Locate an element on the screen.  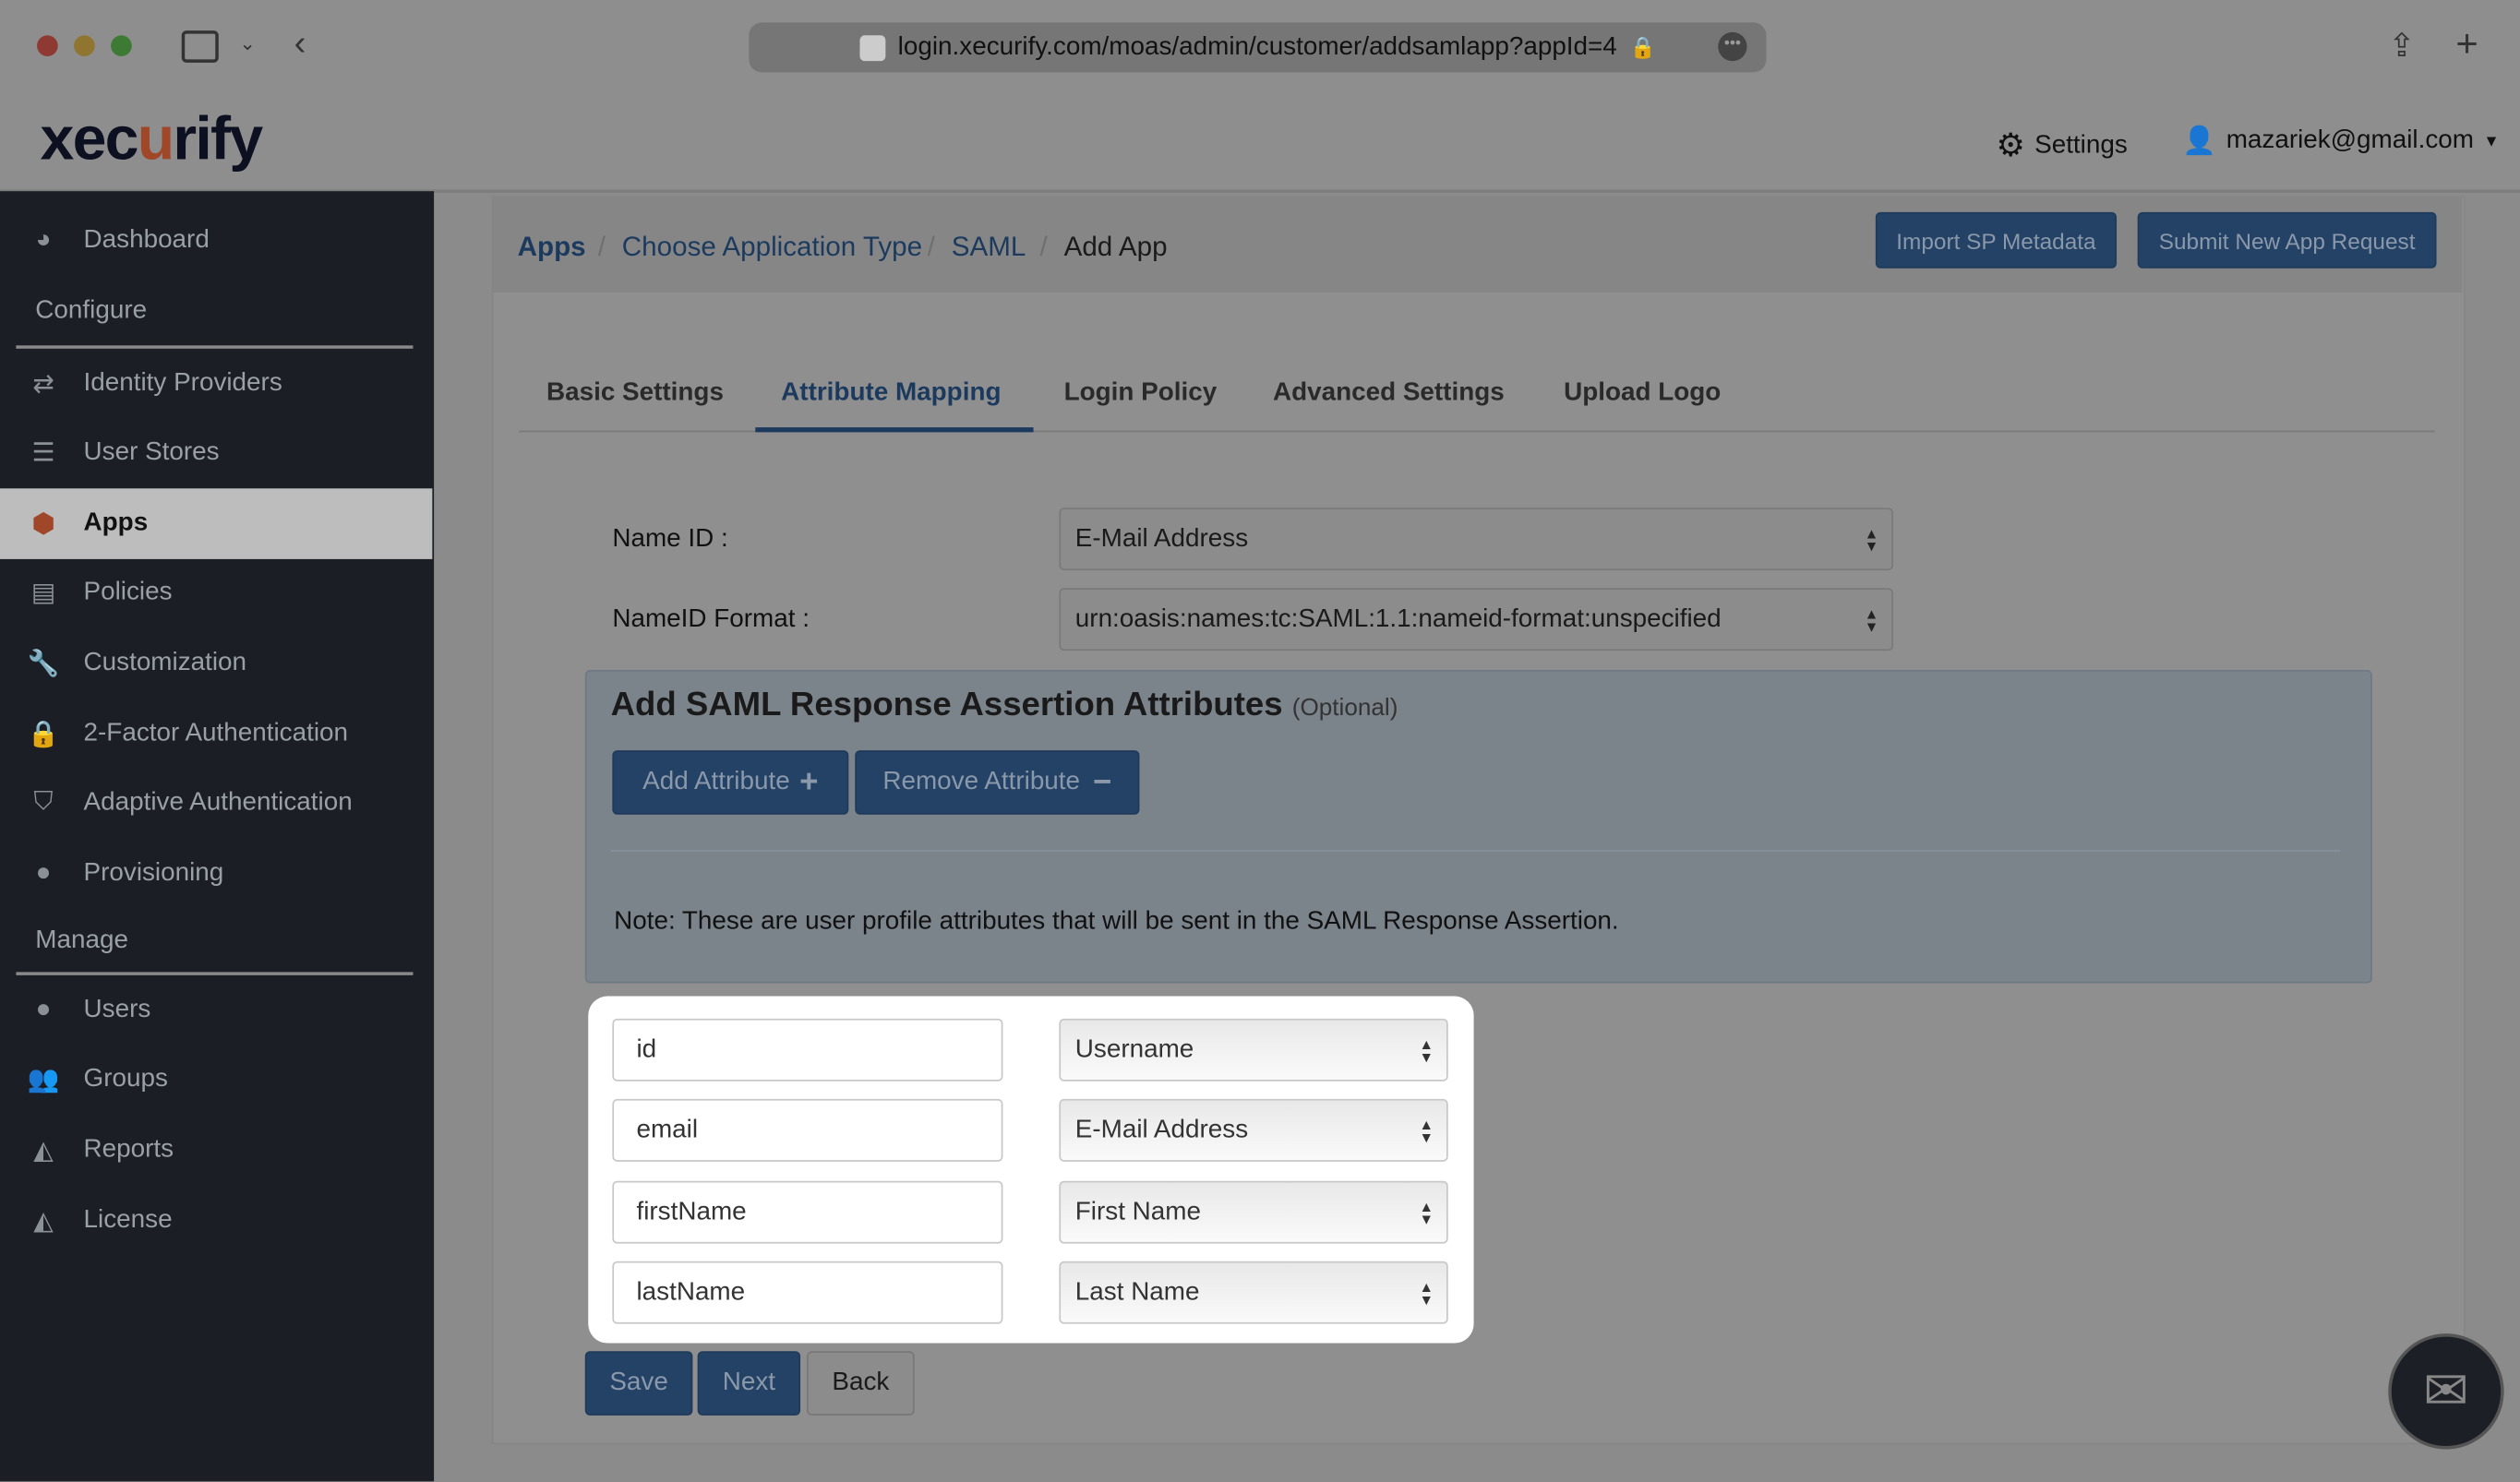
tab-login-policy: Login Policy is located at coordinates (1141, 393).